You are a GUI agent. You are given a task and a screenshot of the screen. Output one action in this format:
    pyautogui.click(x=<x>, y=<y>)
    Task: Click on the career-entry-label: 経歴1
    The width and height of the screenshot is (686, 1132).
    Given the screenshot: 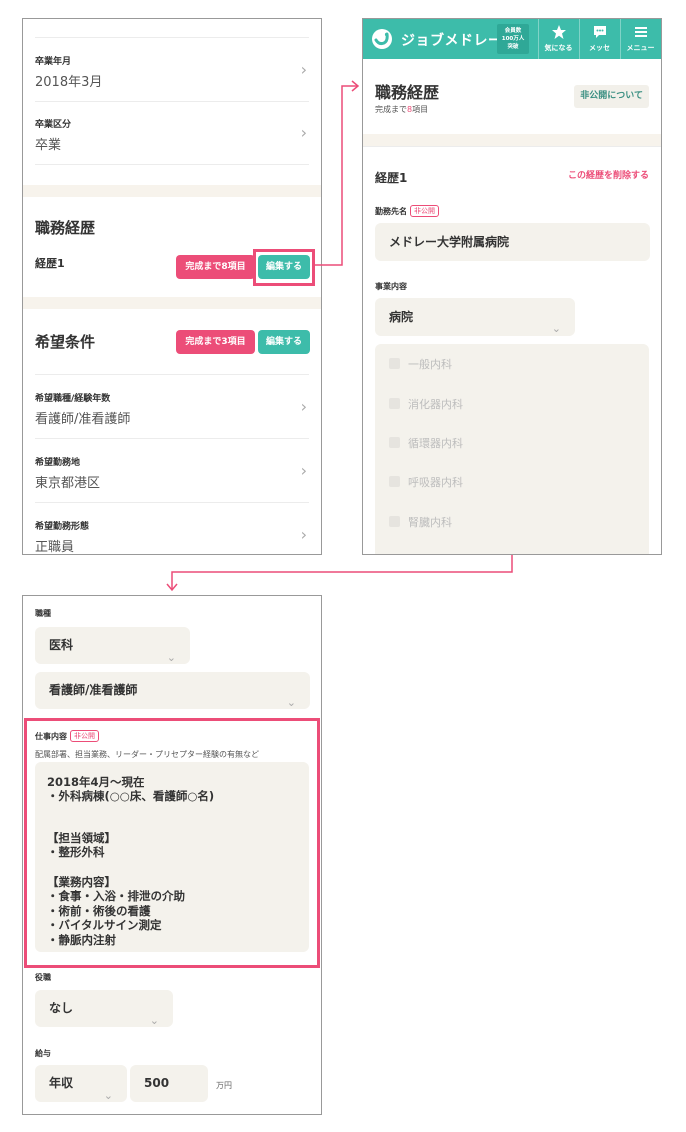 What is the action you would take?
    pyautogui.click(x=50, y=263)
    